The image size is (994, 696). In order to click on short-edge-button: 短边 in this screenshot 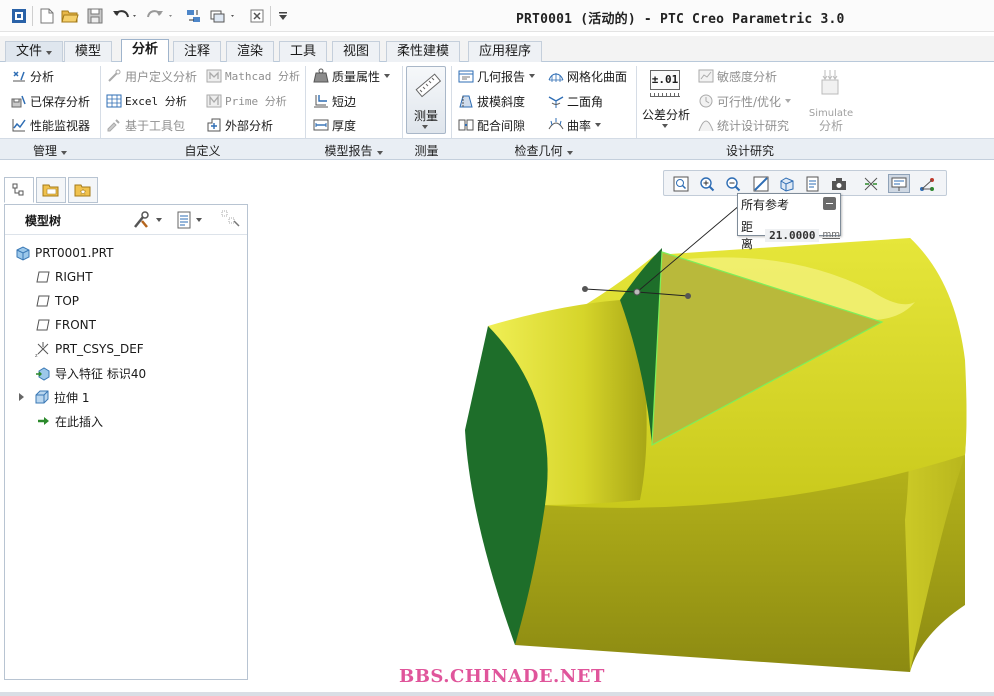, I will do `click(334, 101)`.